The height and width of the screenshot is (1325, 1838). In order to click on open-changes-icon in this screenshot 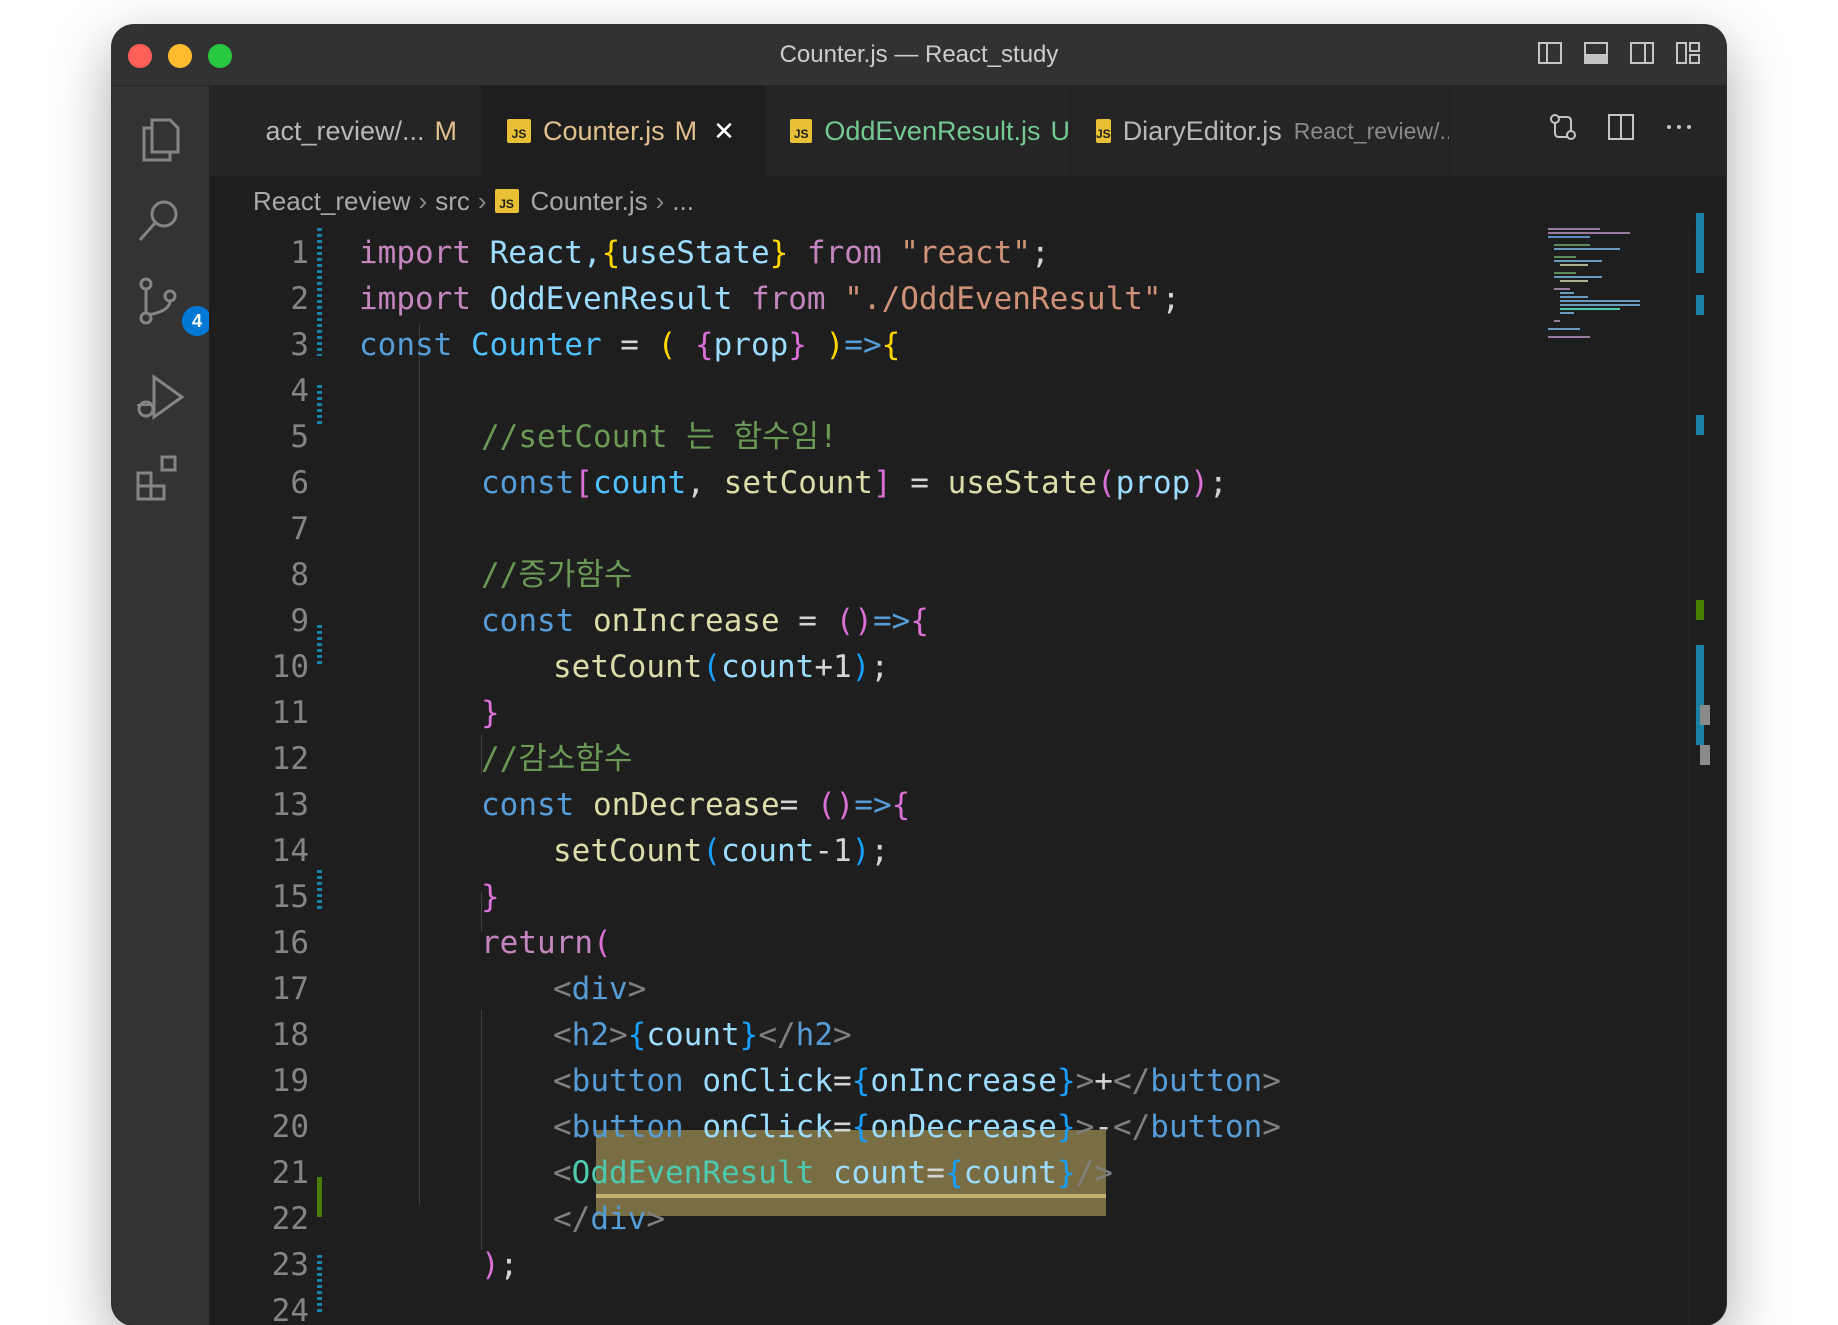, I will do `click(1563, 127)`.